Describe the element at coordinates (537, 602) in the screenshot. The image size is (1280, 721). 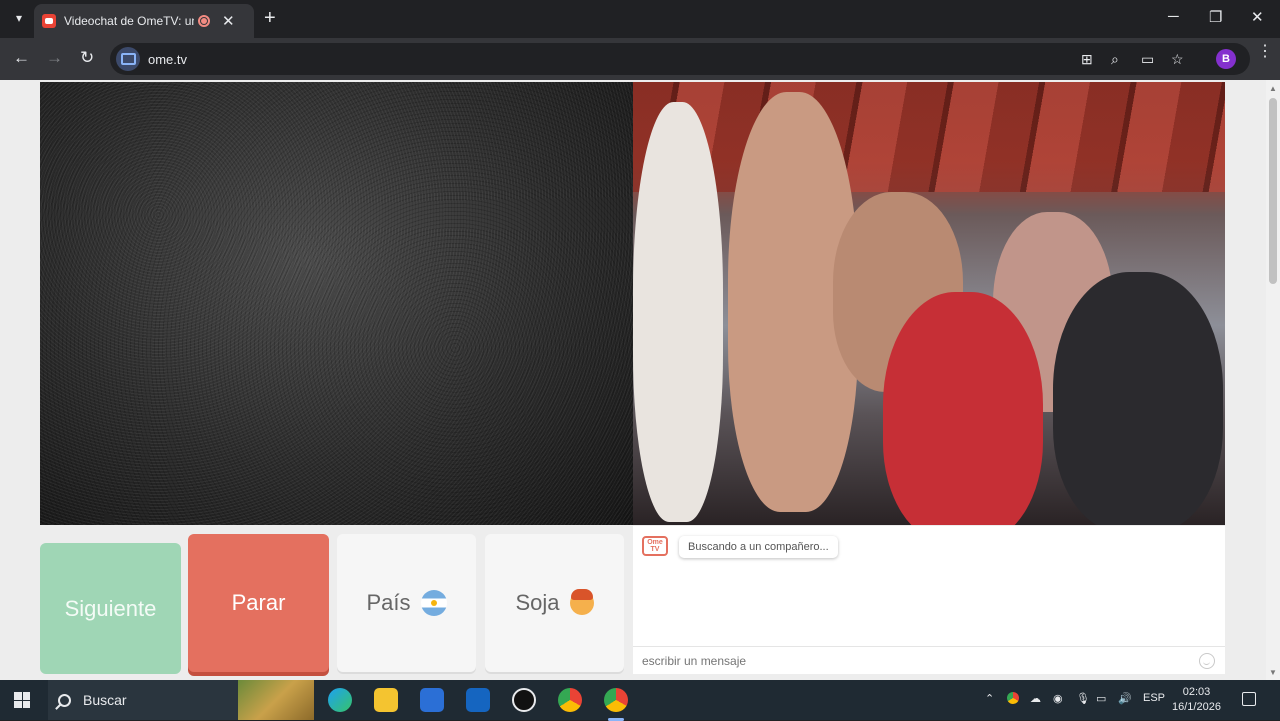
I see `gender-button-label: Soja` at that location.